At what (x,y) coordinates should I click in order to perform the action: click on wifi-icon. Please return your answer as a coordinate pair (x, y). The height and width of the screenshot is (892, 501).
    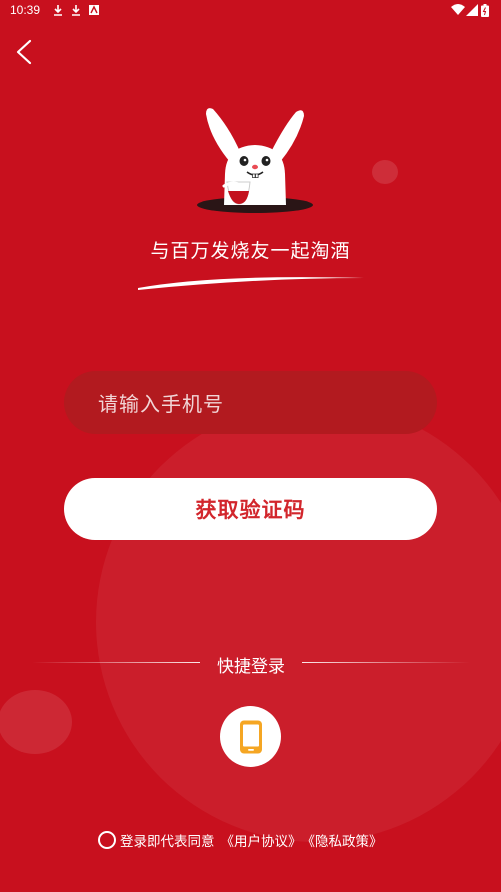
    Looking at the image, I should click on (458, 9).